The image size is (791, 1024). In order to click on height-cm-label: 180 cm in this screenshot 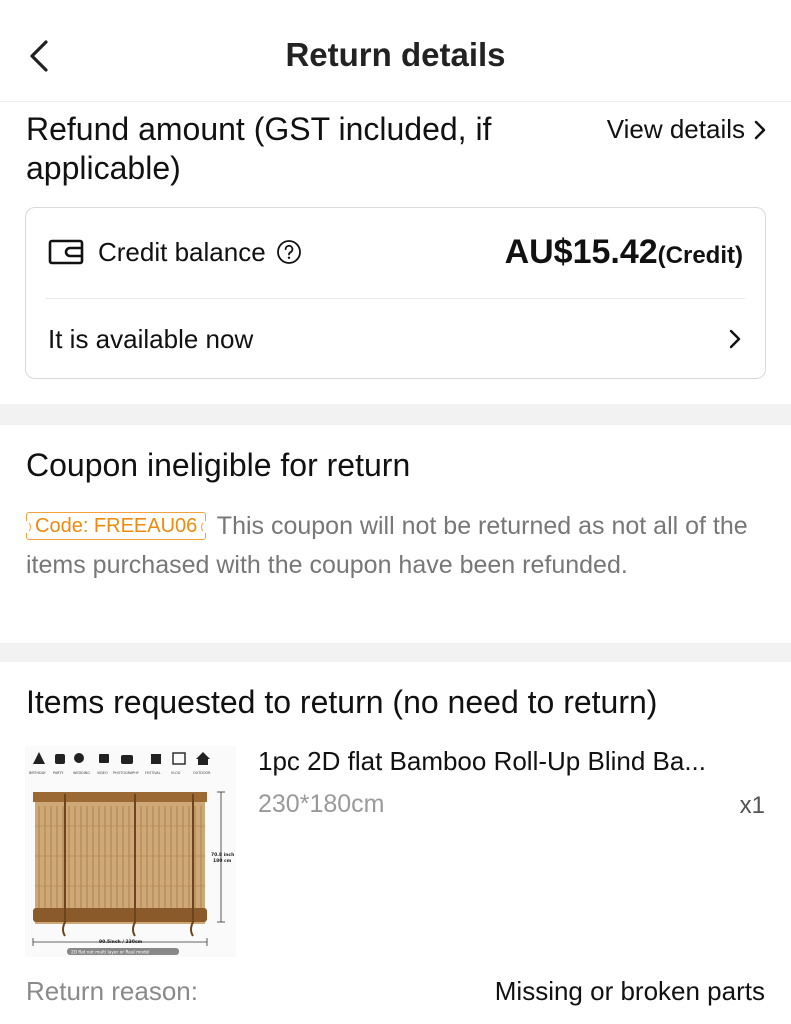, I will do `click(222, 861)`.